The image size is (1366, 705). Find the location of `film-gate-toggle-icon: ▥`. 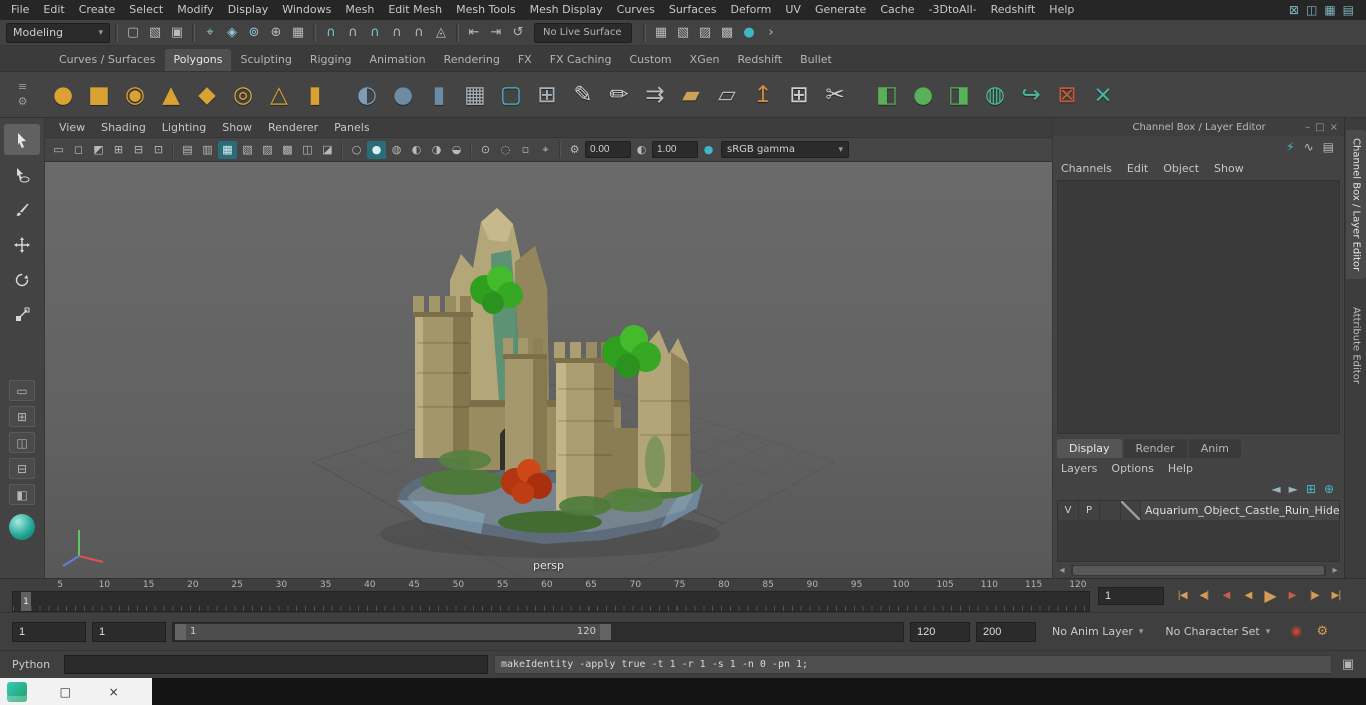

film-gate-toggle-icon: ▥ is located at coordinates (207, 150).